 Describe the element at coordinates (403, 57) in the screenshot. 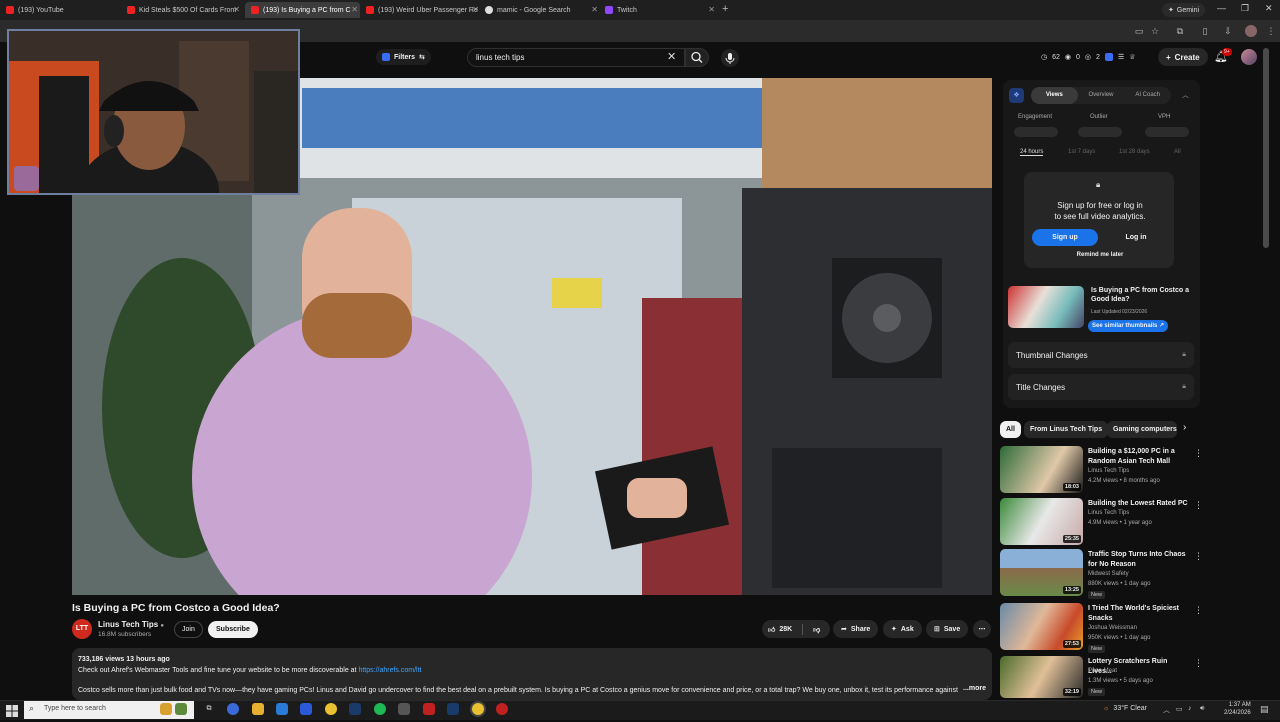

I see `filters-button: Filters ⇆` at that location.